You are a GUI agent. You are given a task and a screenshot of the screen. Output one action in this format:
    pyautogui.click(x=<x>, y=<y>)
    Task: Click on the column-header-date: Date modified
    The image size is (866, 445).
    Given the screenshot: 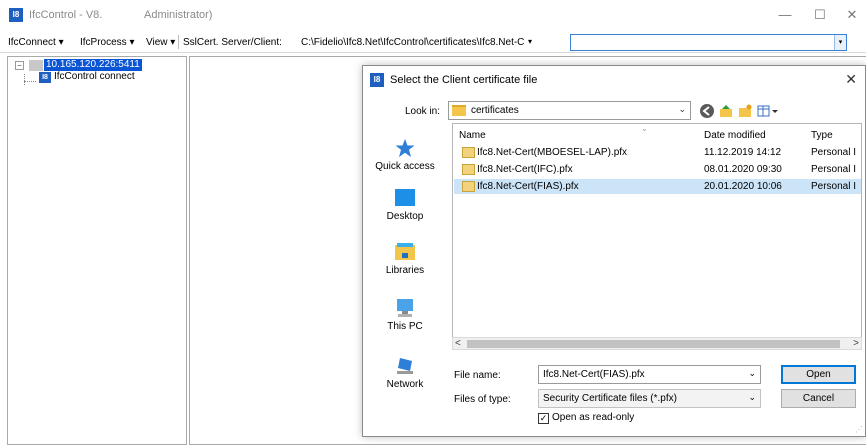 What is the action you would take?
    pyautogui.click(x=735, y=135)
    